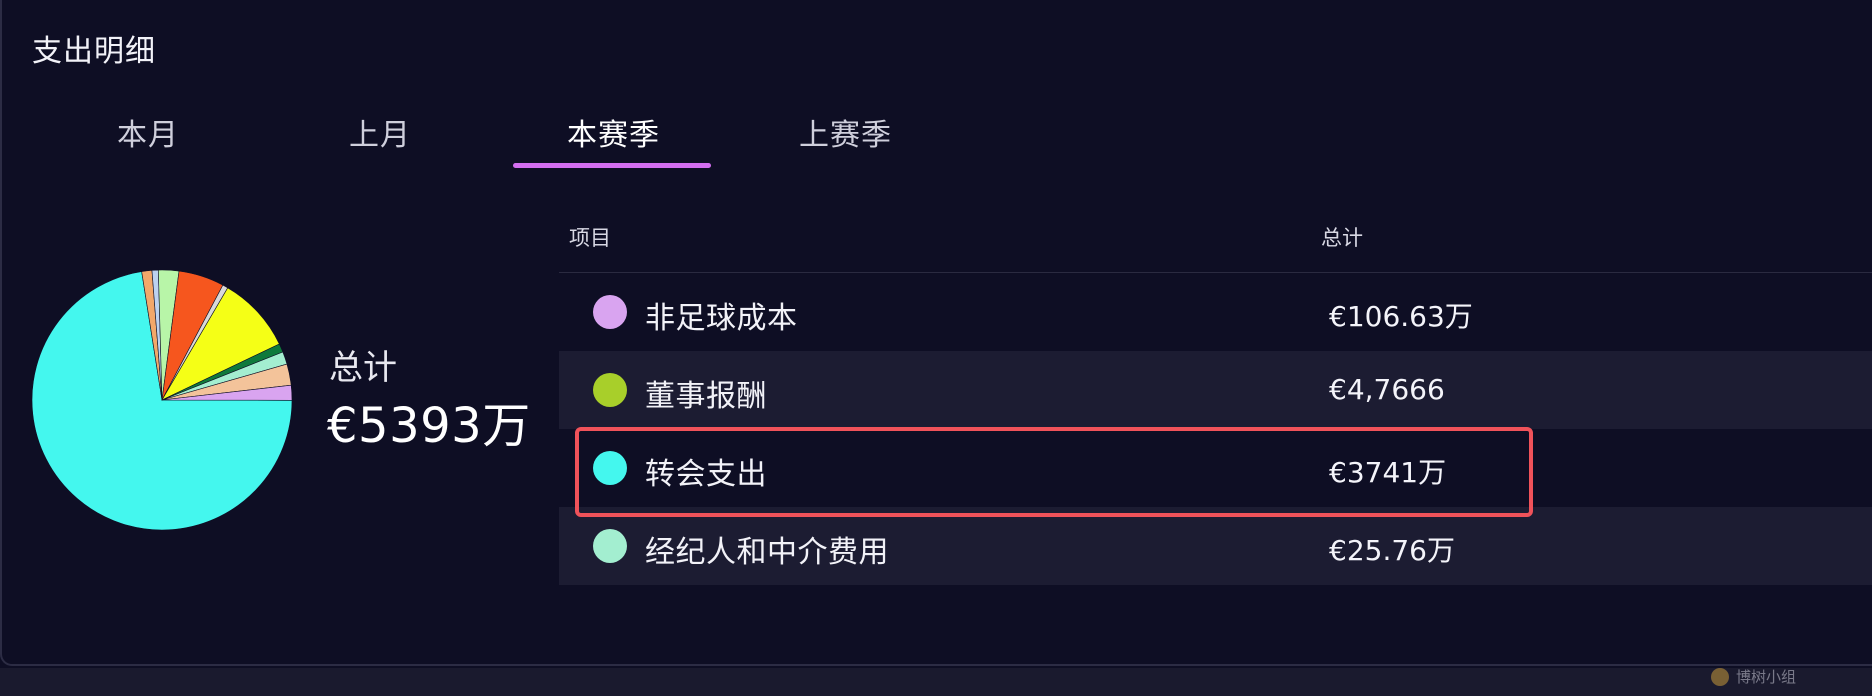  I want to click on column-header-total: 总计, so click(1342, 238).